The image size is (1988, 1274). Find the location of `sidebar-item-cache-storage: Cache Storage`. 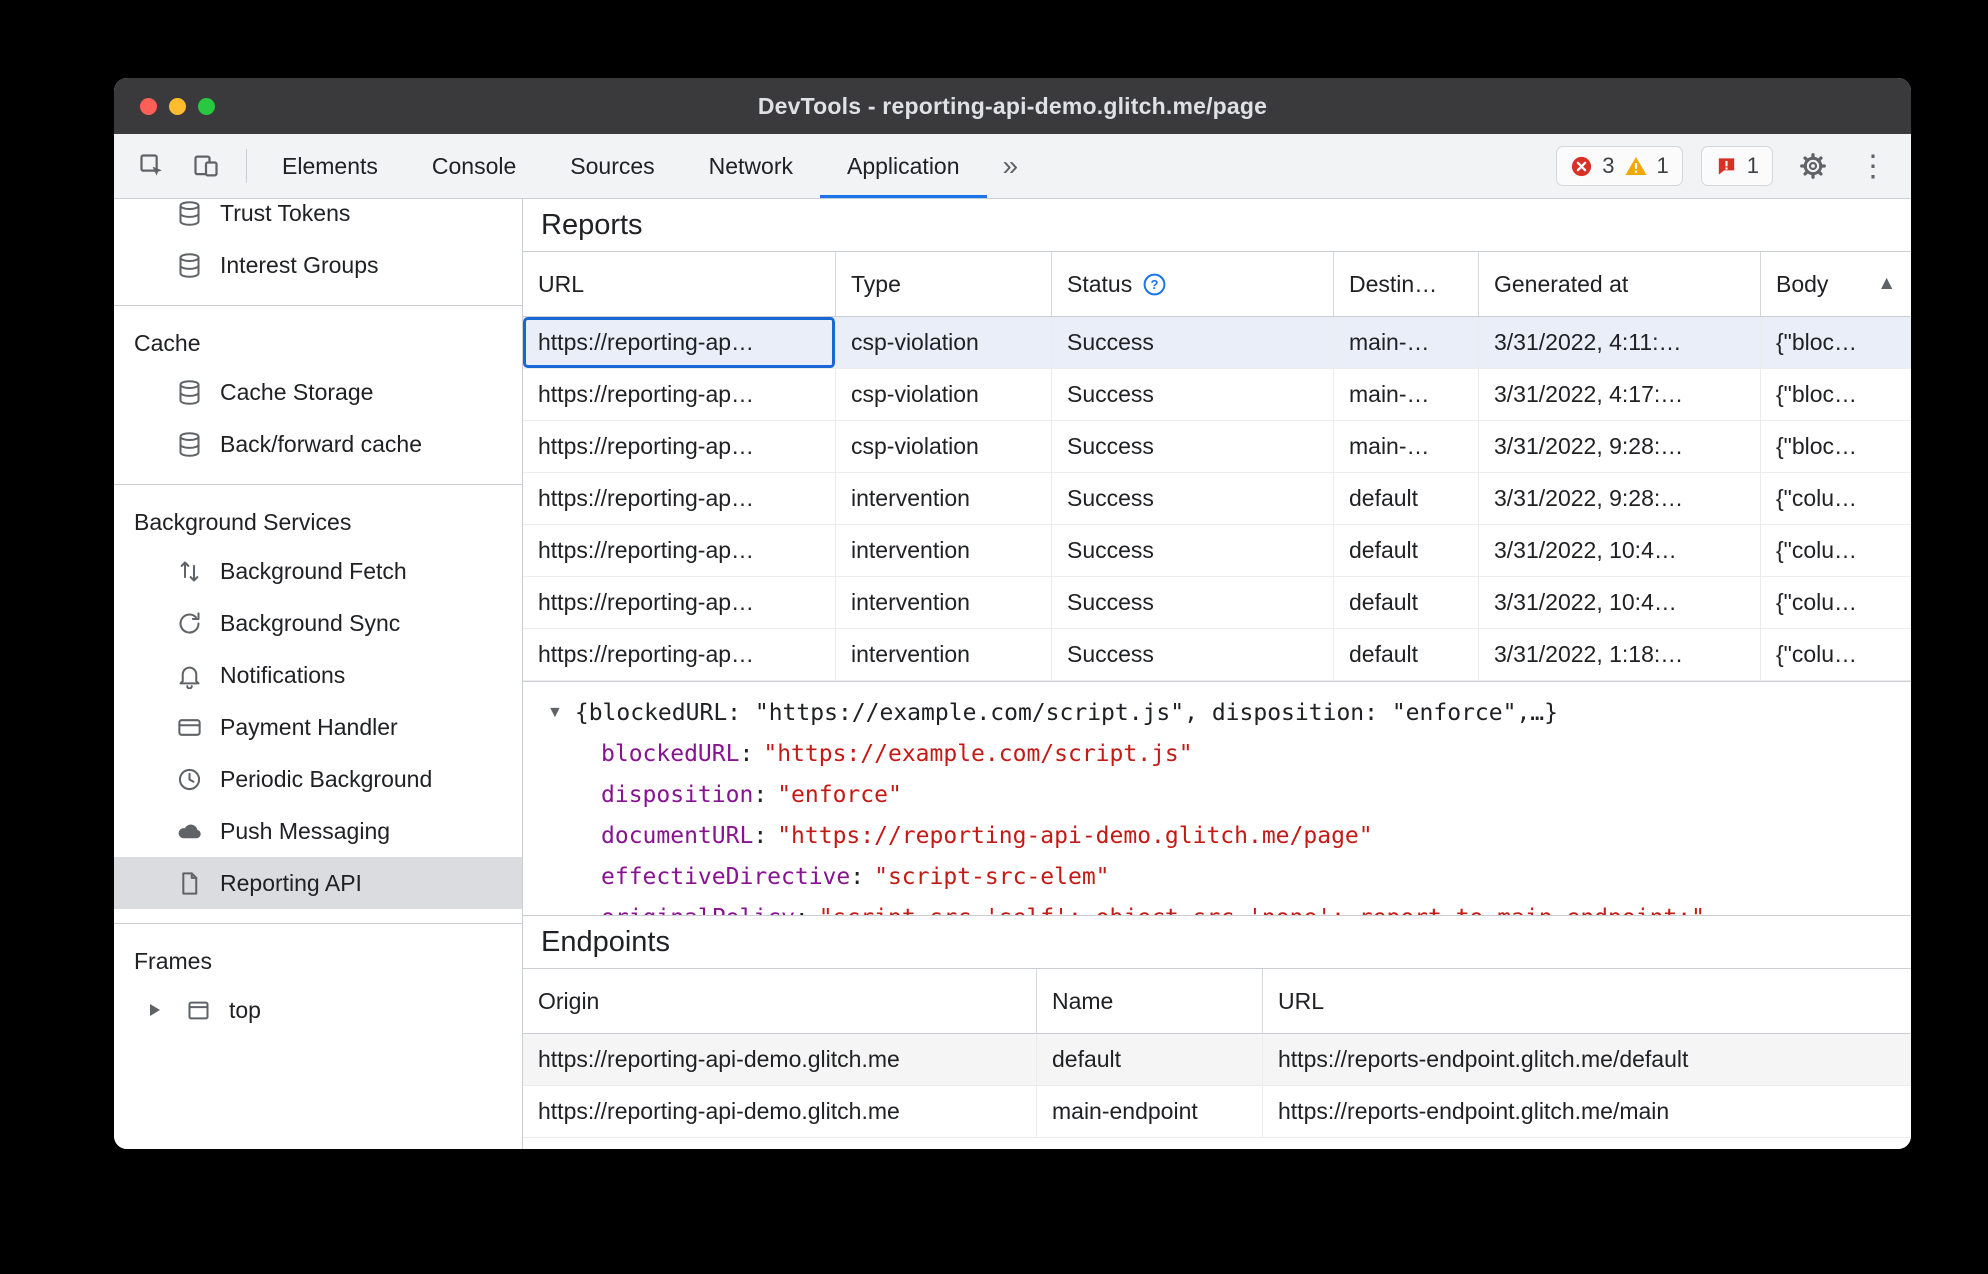

sidebar-item-cache-storage: Cache Storage is located at coordinates (318, 392).